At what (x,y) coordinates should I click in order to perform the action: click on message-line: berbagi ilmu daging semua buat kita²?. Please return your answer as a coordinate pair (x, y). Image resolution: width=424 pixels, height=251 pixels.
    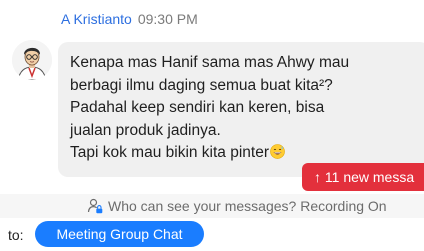
    Looking at the image, I should click on (201, 85).